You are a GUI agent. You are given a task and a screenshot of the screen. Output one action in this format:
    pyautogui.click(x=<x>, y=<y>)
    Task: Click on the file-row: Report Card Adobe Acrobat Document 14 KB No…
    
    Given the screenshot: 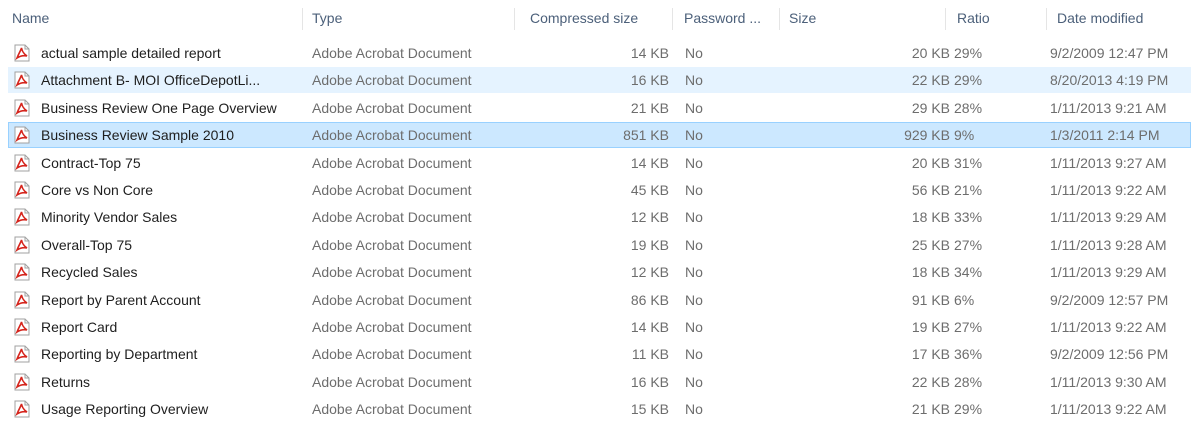 What is the action you would take?
    pyautogui.click(x=599, y=327)
    